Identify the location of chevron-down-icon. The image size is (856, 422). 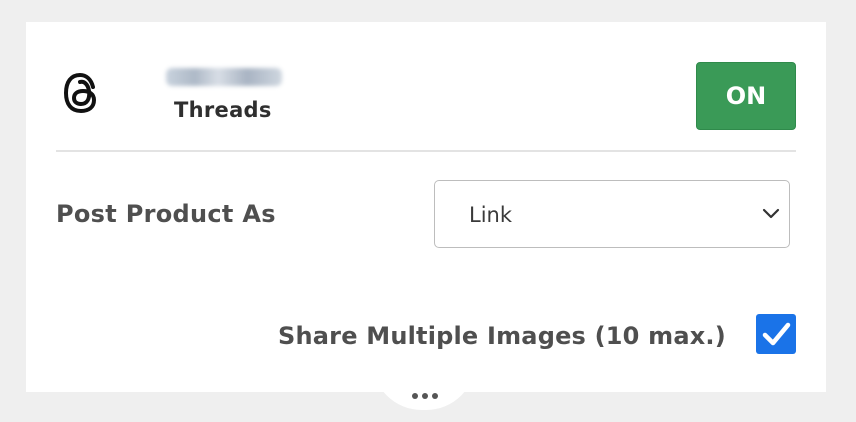
(771, 213).